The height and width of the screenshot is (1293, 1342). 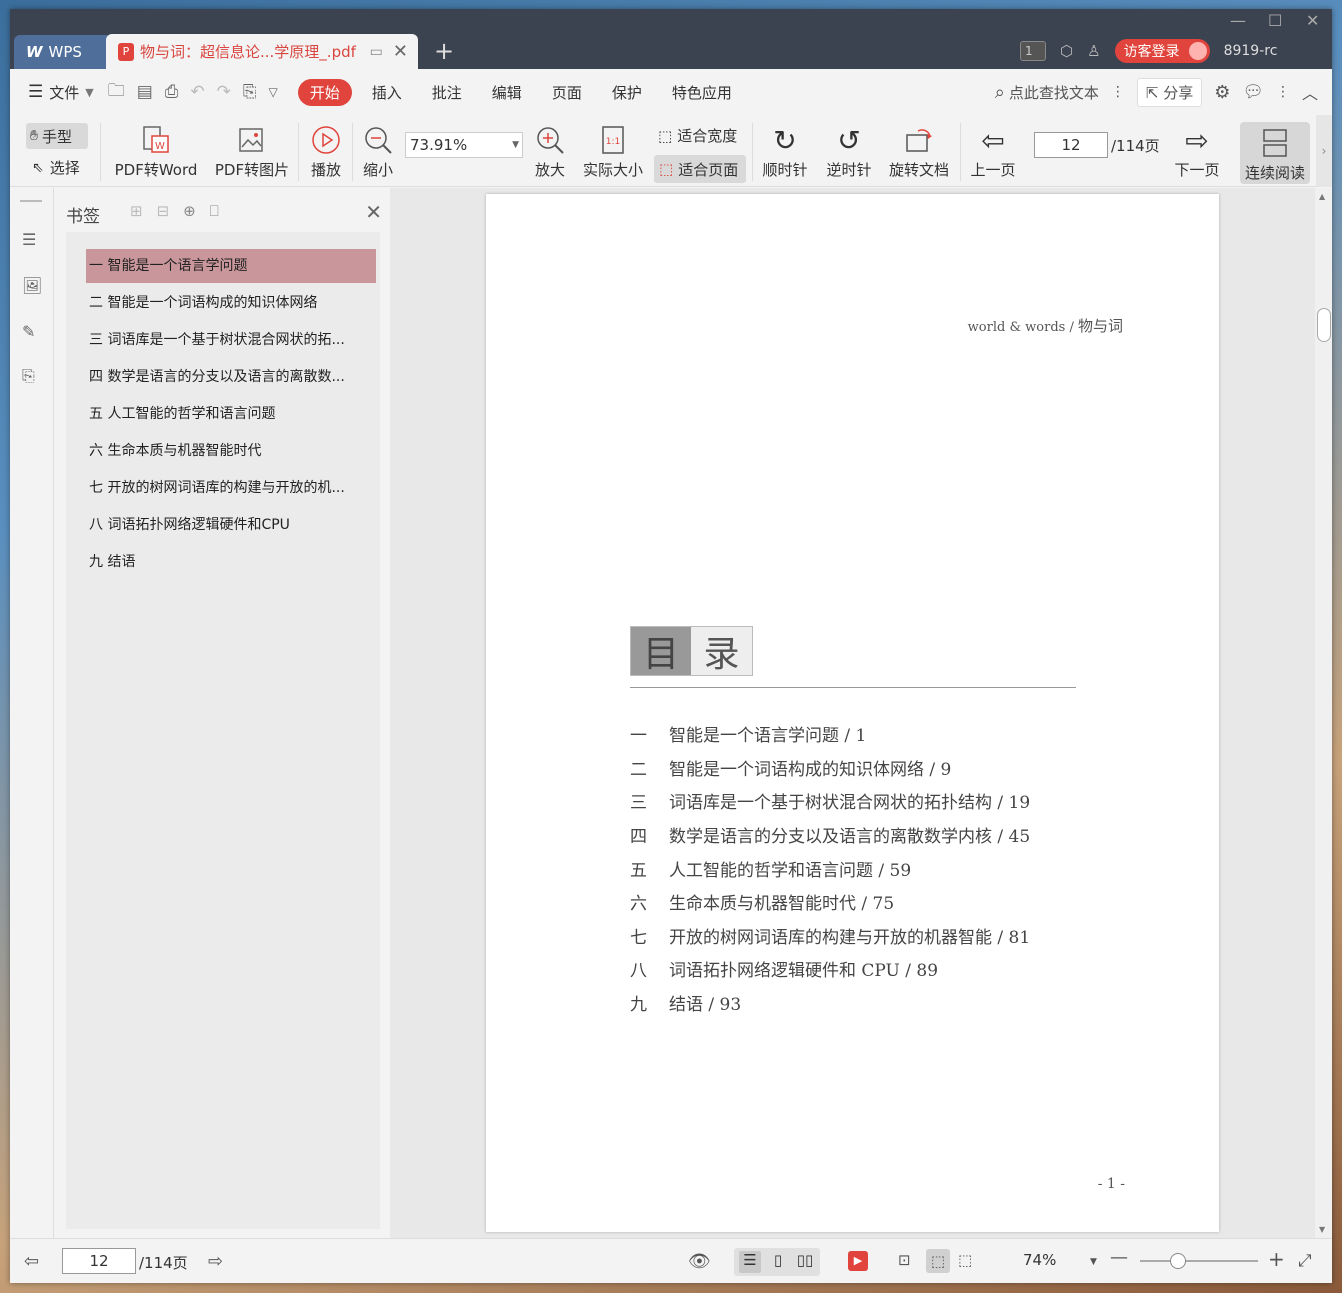 I want to click on eye-protection-icon: 👁︎, so click(x=699, y=1261).